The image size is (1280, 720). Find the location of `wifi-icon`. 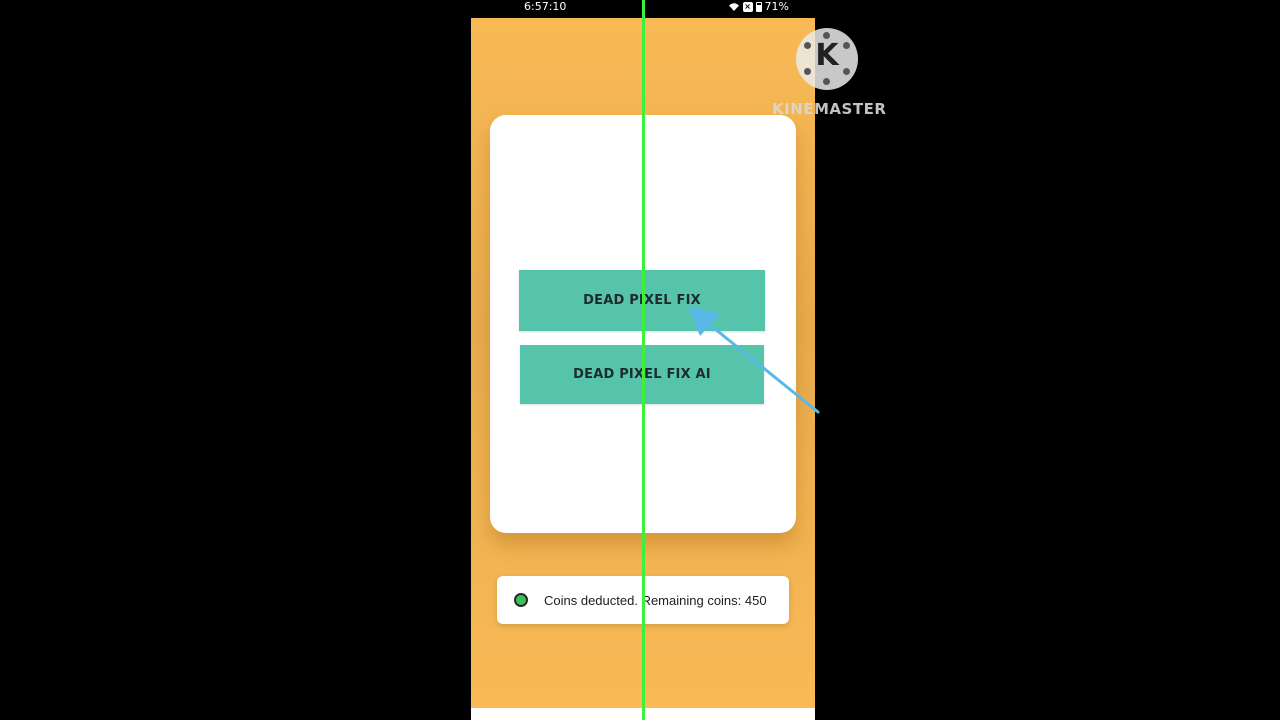

wifi-icon is located at coordinates (733, 7).